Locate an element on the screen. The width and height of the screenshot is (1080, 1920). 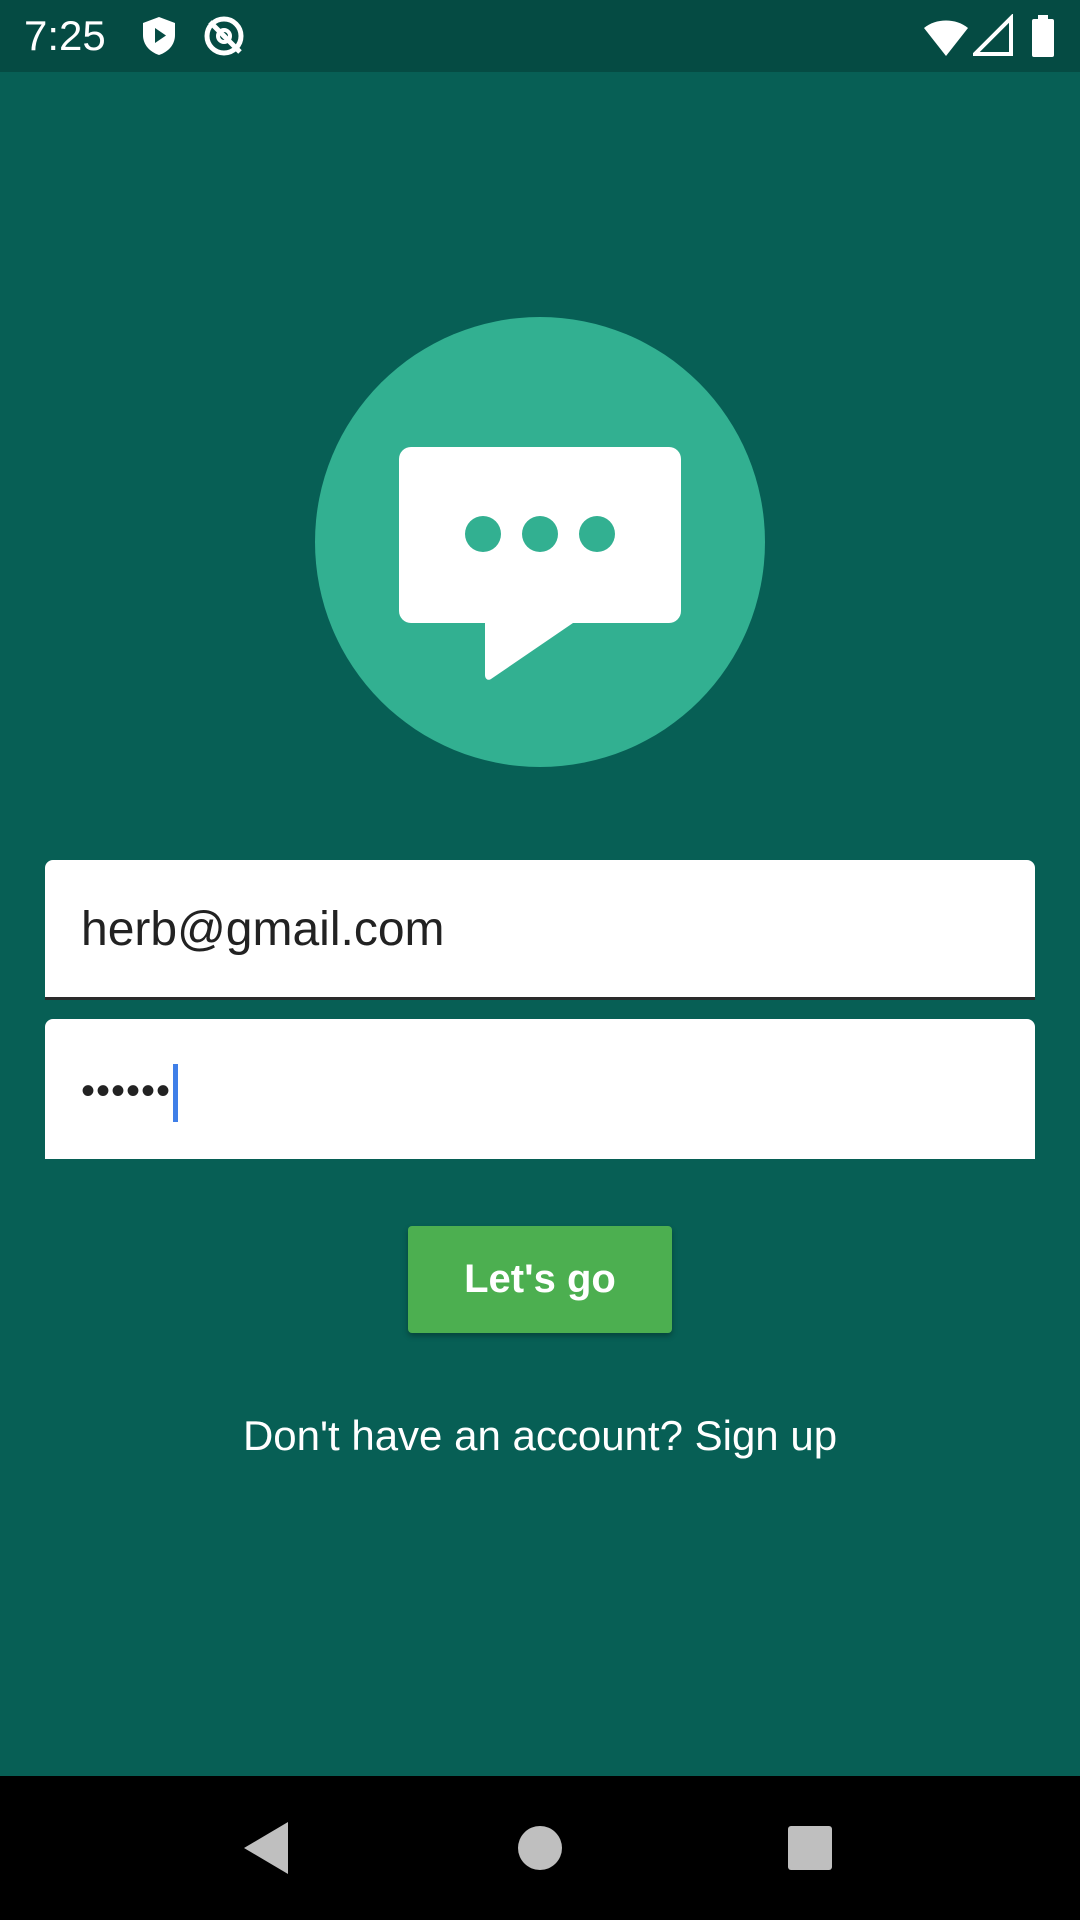
no-signal-circle-icon is located at coordinates (224, 36).